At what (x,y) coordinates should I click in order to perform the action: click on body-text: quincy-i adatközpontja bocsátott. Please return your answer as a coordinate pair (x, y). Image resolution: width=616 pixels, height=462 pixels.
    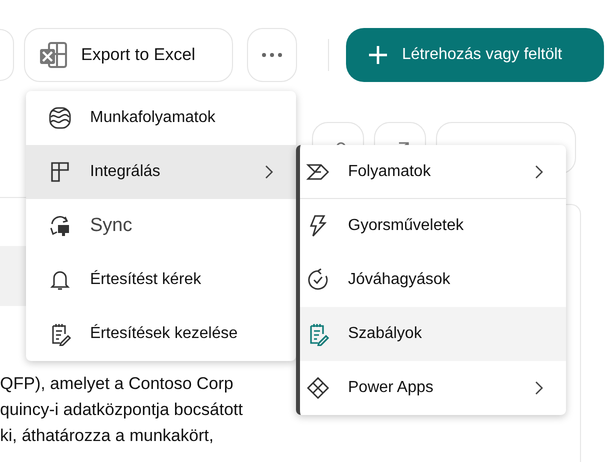
    Looking at the image, I should click on (121, 410).